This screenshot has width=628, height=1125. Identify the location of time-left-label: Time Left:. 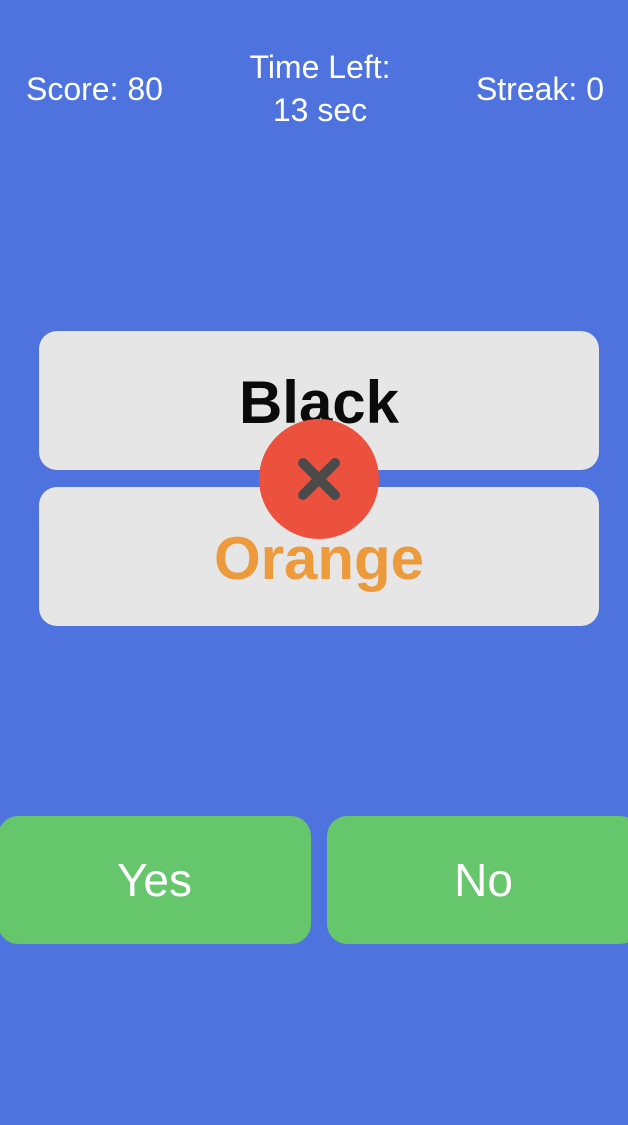
(320, 67).